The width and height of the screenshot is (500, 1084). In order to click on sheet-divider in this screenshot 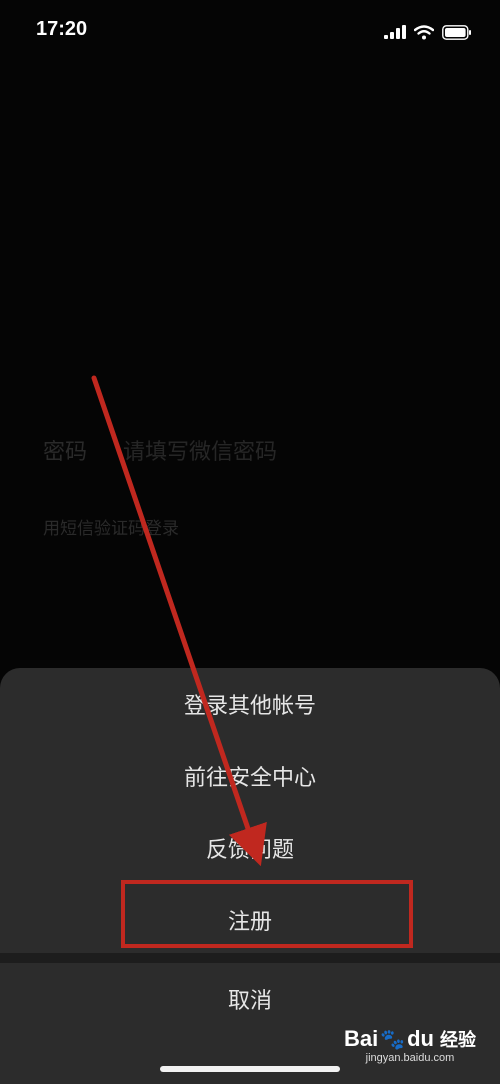, I will do `click(250, 958)`.